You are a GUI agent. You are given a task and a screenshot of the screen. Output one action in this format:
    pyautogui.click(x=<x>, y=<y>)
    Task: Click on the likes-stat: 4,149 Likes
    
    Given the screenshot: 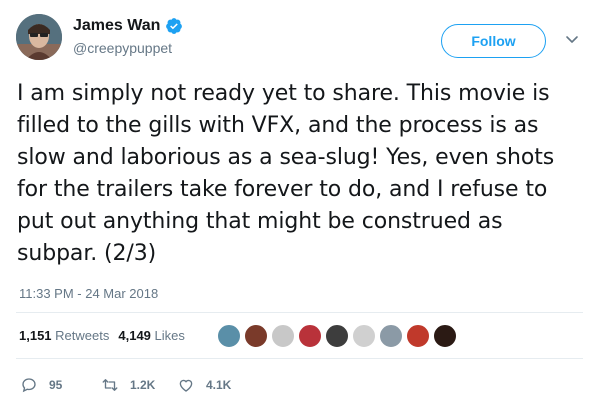 What is the action you would take?
    pyautogui.click(x=151, y=335)
    